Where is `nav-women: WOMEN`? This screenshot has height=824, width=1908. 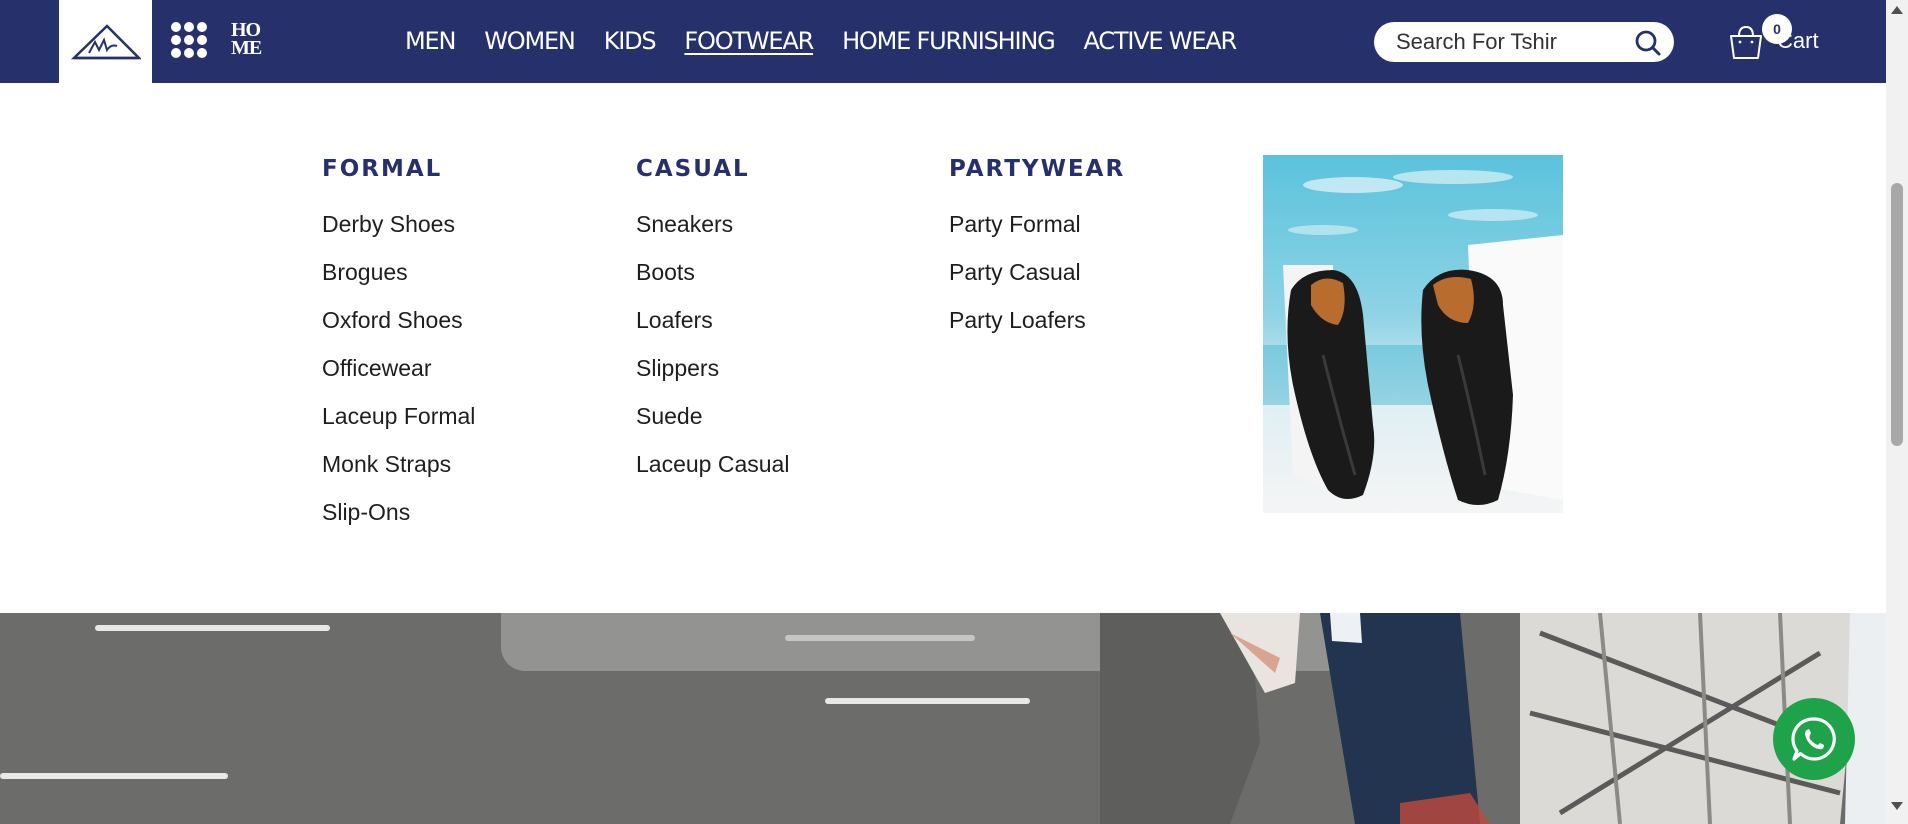
nav-women: WOMEN is located at coordinates (530, 41).